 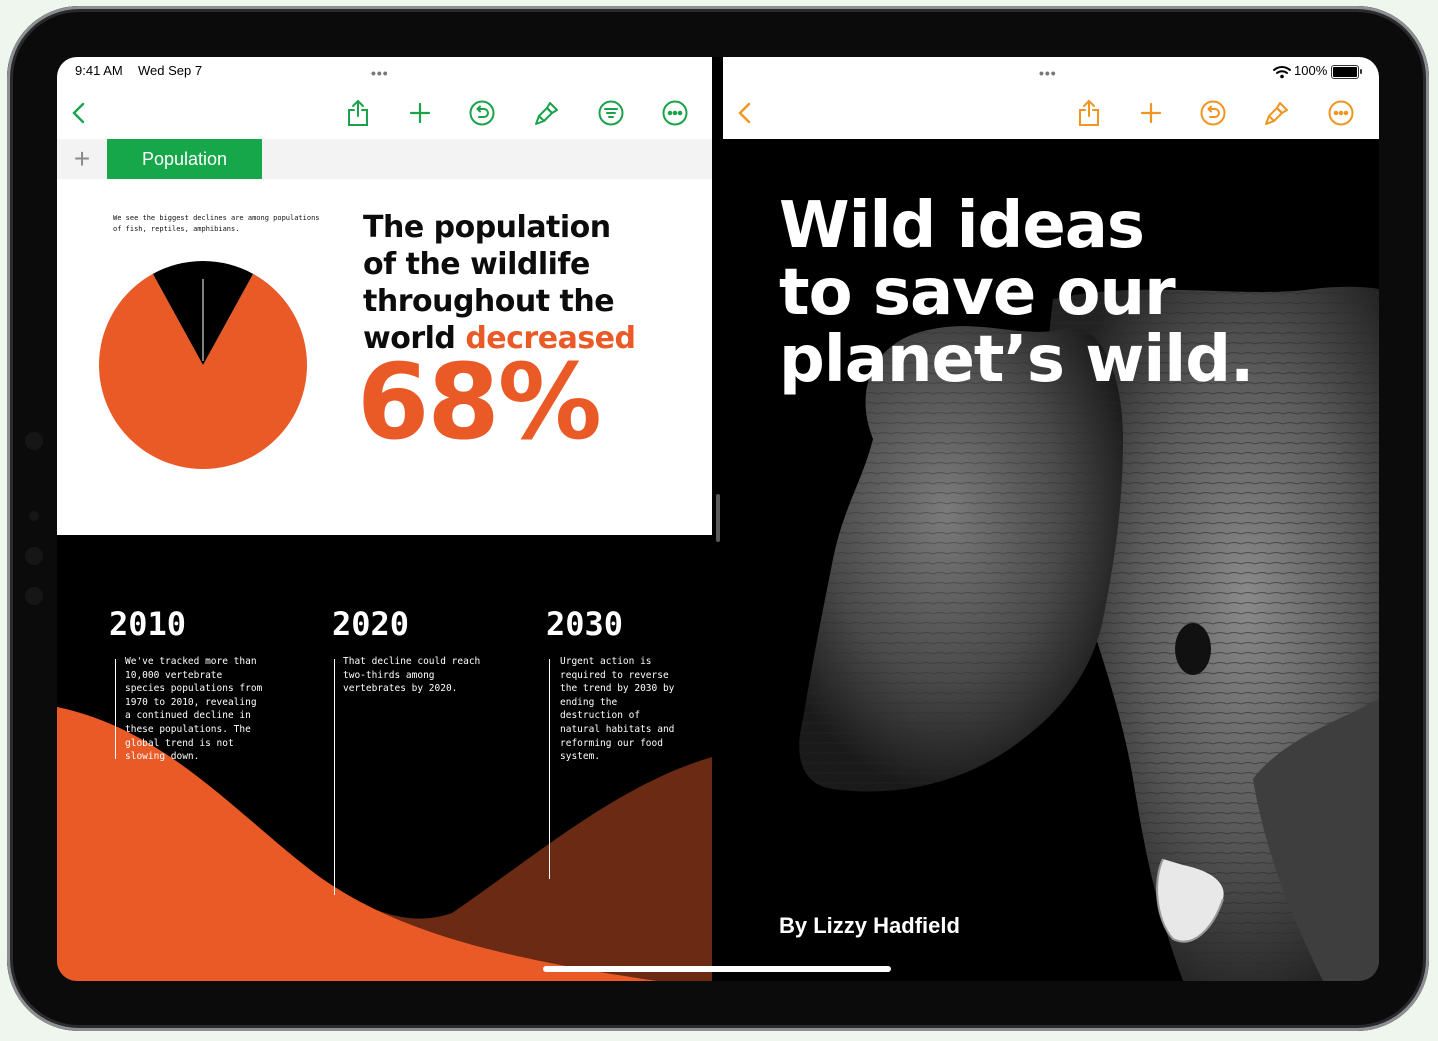 What do you see at coordinates (384, 159) in the screenshot?
I see `sheet-tab-bar: + Population` at bounding box center [384, 159].